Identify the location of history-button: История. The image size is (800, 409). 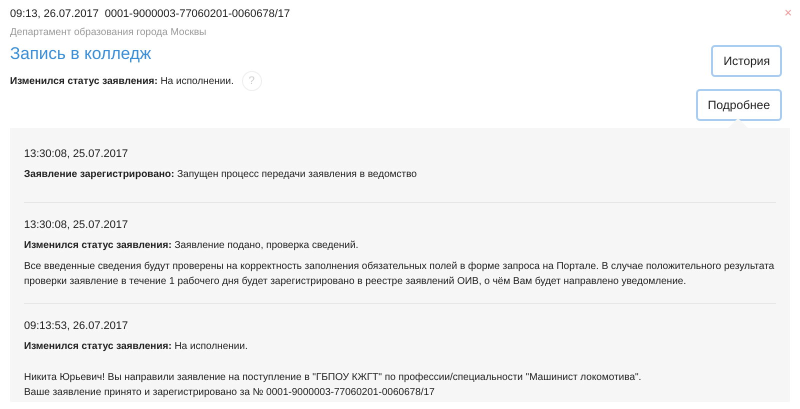
(746, 61).